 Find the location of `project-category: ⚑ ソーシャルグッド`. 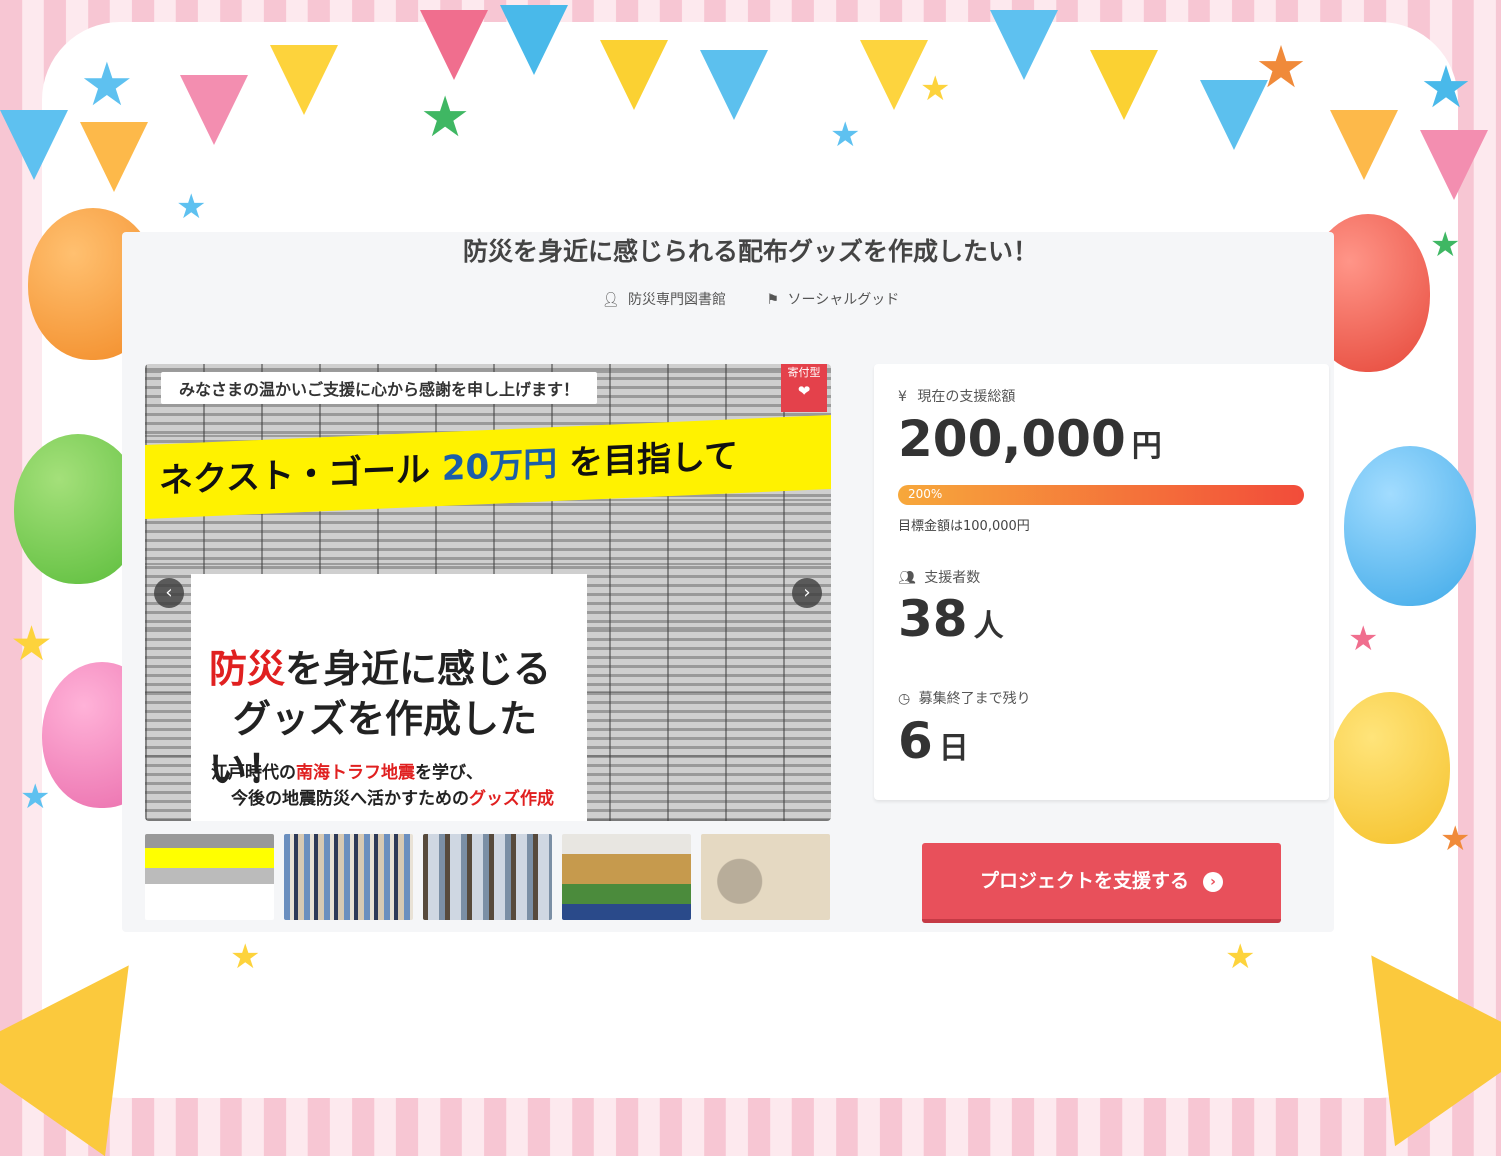

project-category: ⚑ ソーシャルグッド is located at coordinates (832, 300).